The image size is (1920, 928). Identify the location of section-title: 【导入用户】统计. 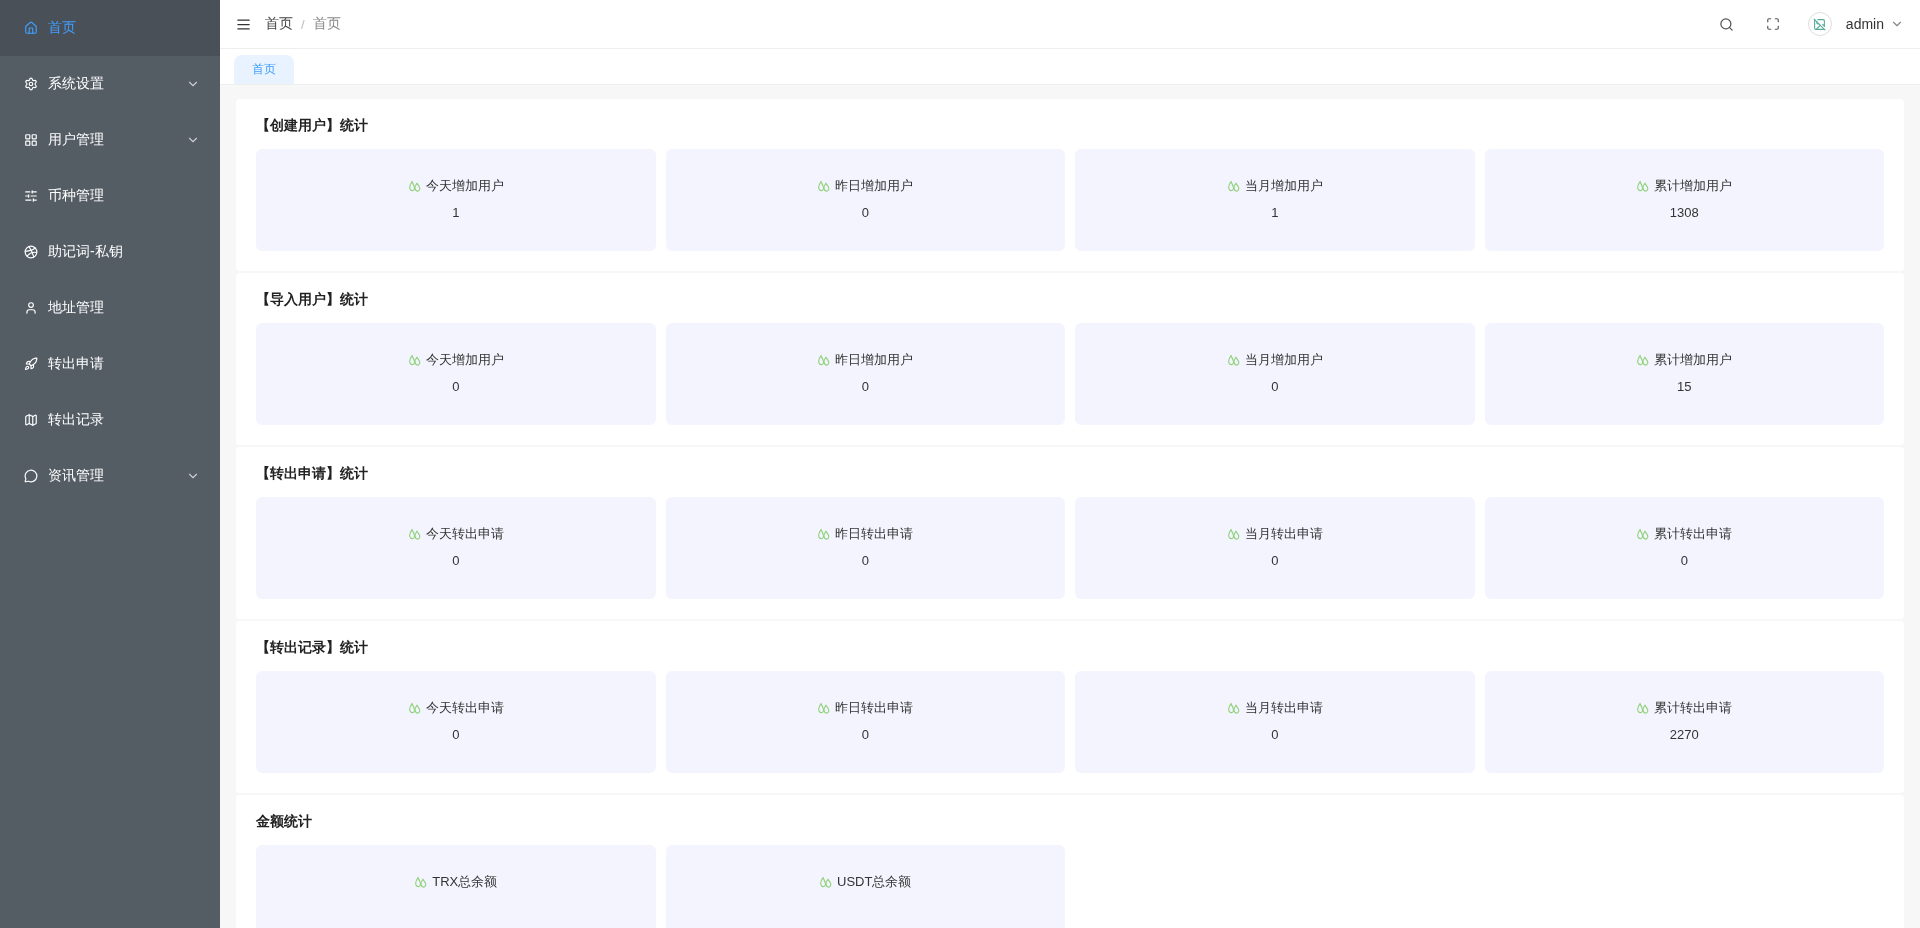
(312, 300).